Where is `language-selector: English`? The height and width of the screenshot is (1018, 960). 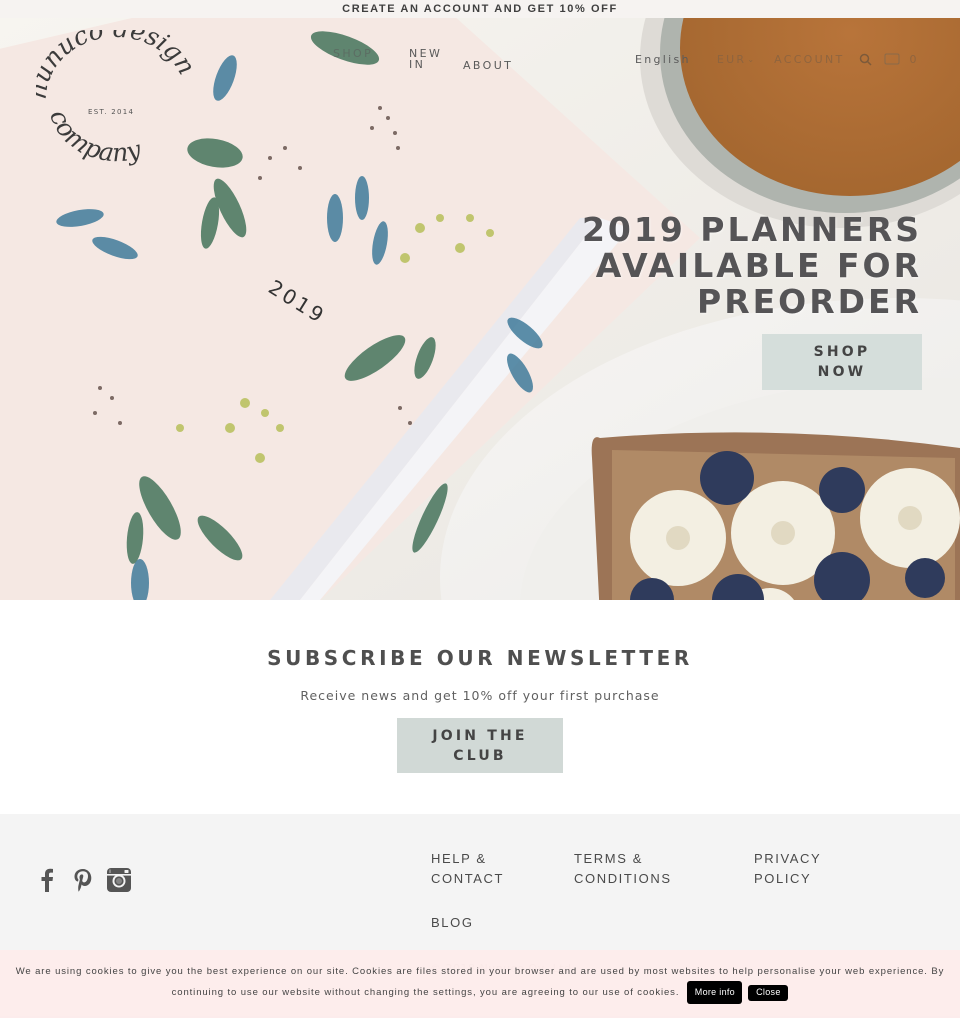
language-selector: English is located at coordinates (663, 59).